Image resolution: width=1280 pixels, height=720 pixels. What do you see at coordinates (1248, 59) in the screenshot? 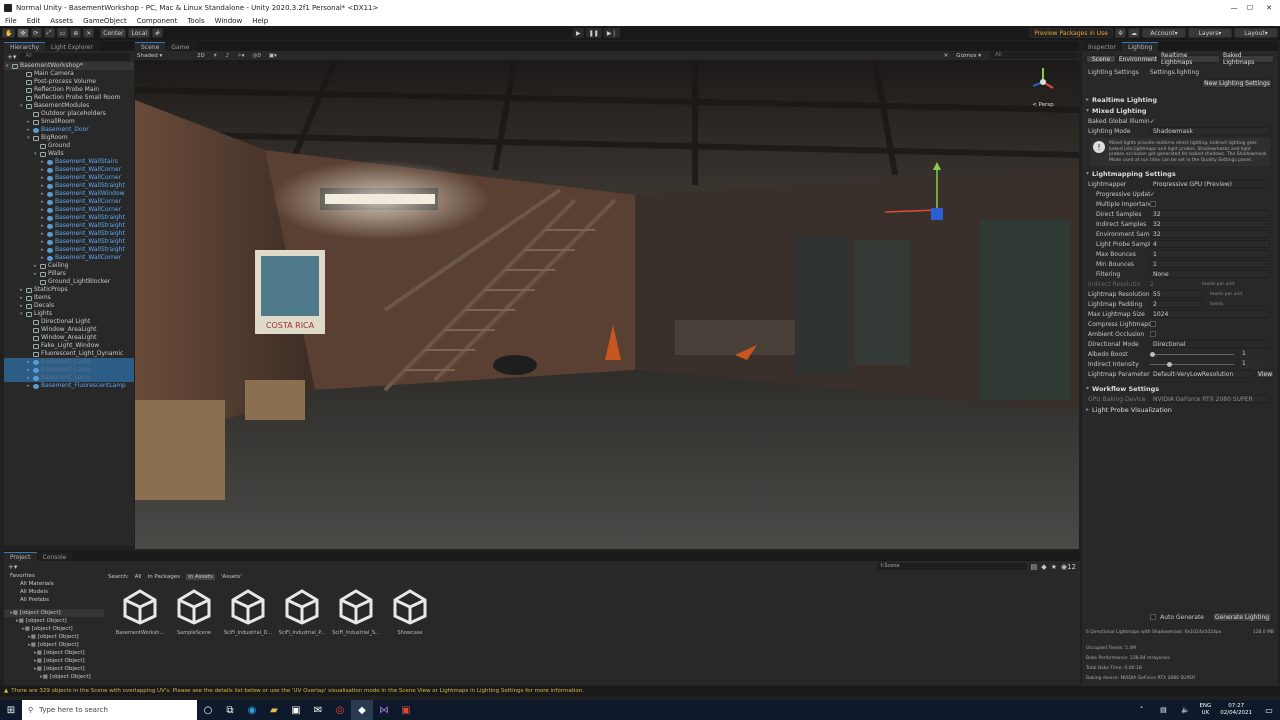
I see `subtab-baked-lightmaps: Baked Lightmaps` at bounding box center [1248, 59].